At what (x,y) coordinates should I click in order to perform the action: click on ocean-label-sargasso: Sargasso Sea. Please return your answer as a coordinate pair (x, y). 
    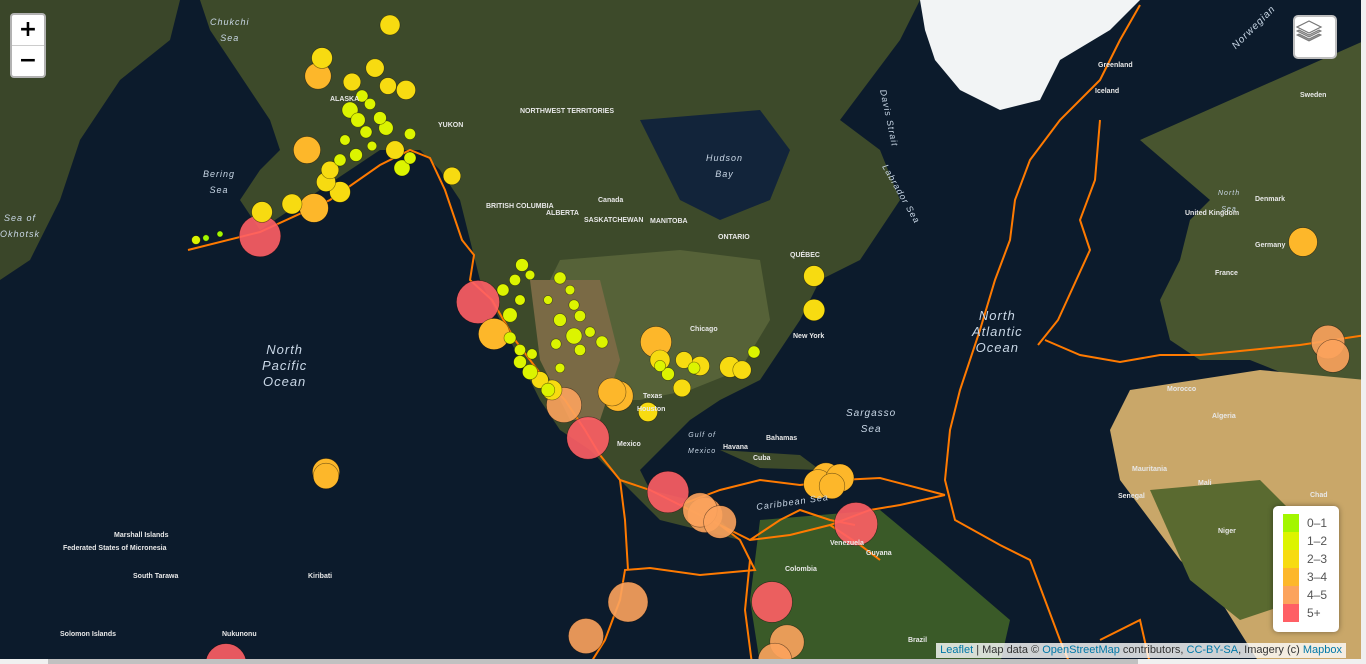
    Looking at the image, I should click on (871, 421).